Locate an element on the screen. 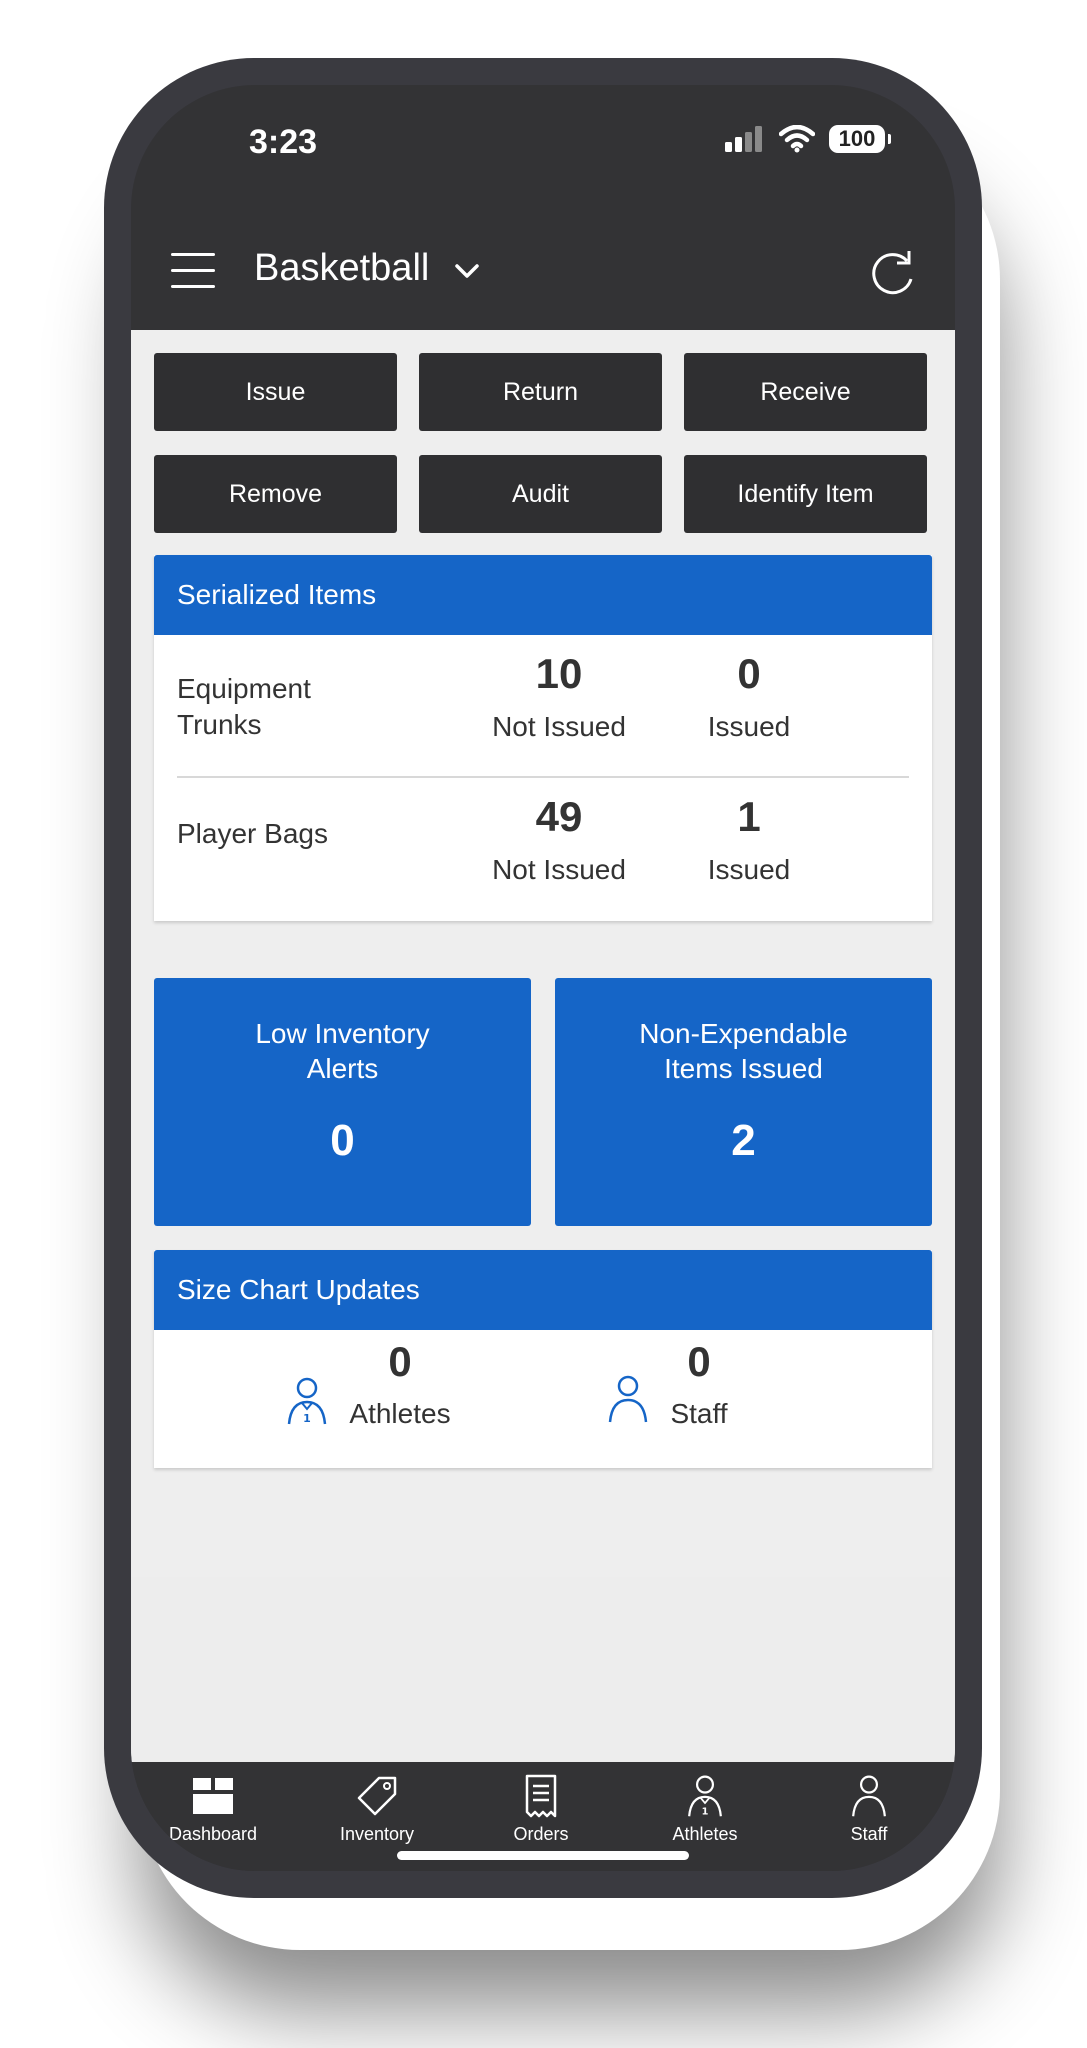  size-chart-row: 1 0 Athletes 0 Staff is located at coordinates (543, 1399).